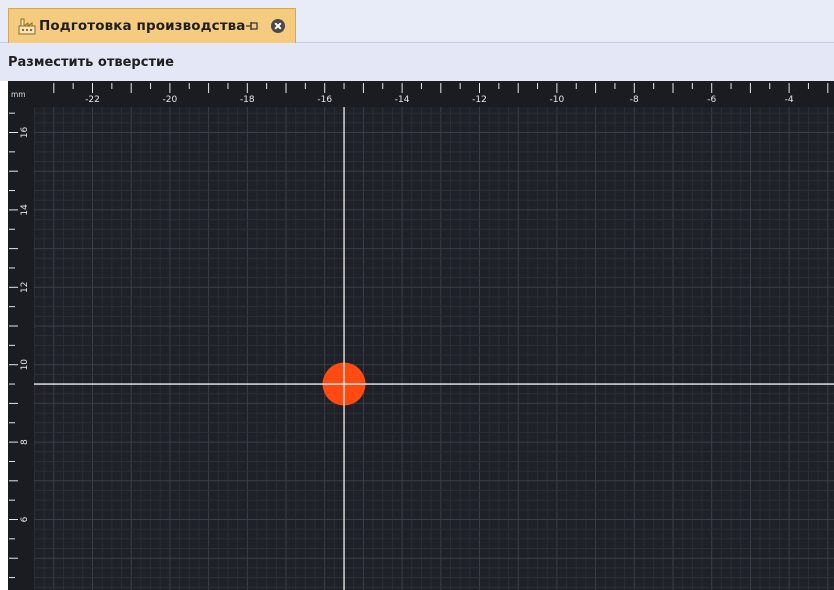 Image resolution: width=834 pixels, height=590 pixels. What do you see at coordinates (479, 100) in the screenshot?
I see `ruler-label-x: -12` at bounding box center [479, 100].